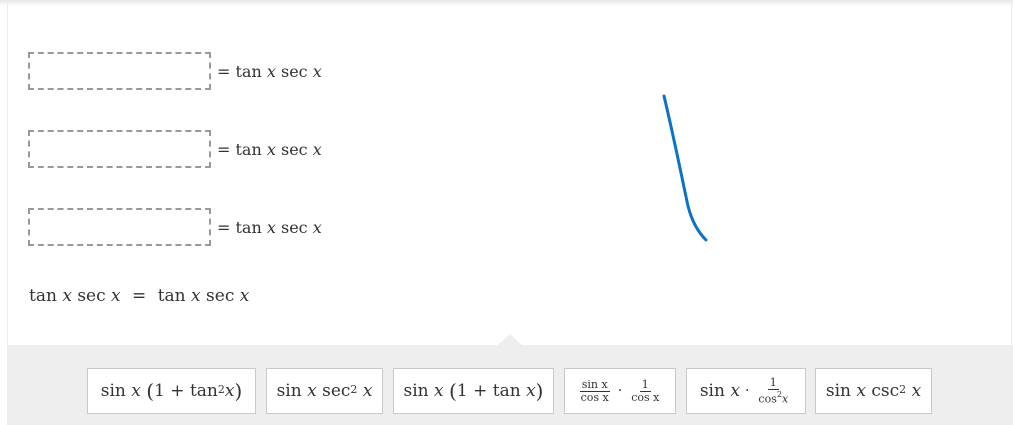  What do you see at coordinates (506, 3) in the screenshot?
I see `top-shadow` at bounding box center [506, 3].